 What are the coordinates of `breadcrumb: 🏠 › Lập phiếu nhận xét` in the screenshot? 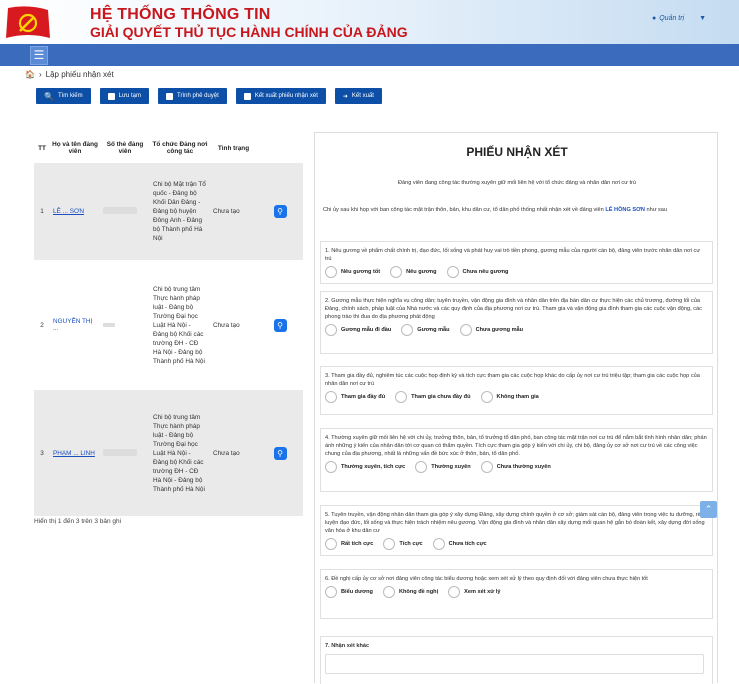 It's located at (69, 74).